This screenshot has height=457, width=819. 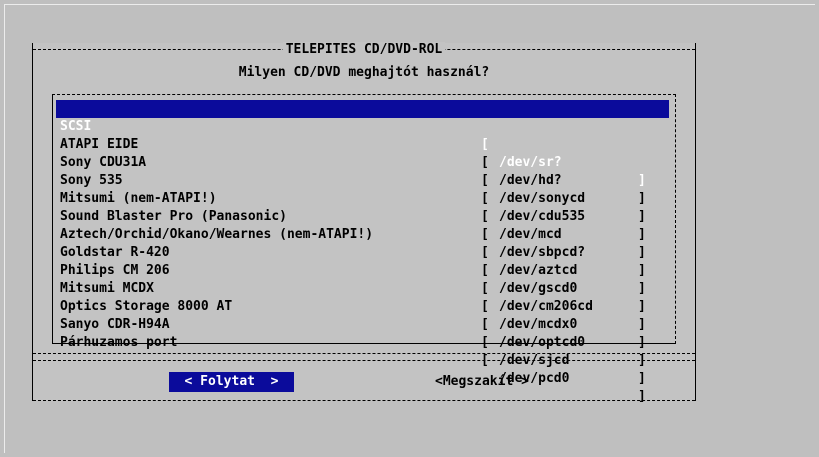 I want to click on list-item: Mitsumi MCDX [ /dev/mcdx0 ], so click(x=362, y=306).